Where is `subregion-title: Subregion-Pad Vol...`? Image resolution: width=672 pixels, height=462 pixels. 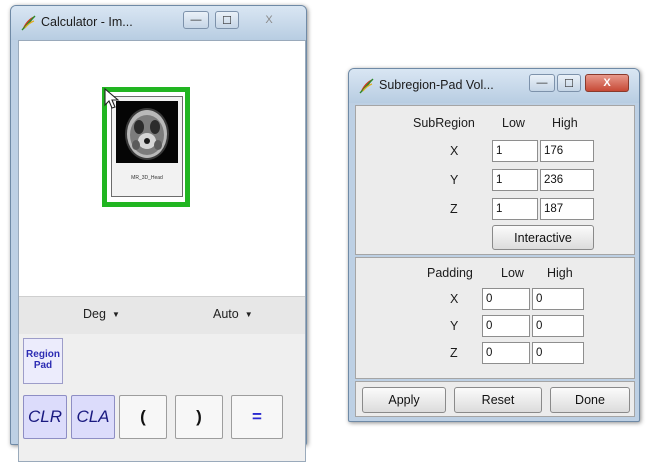
subregion-title: Subregion-Pad Vol... is located at coordinates (436, 85).